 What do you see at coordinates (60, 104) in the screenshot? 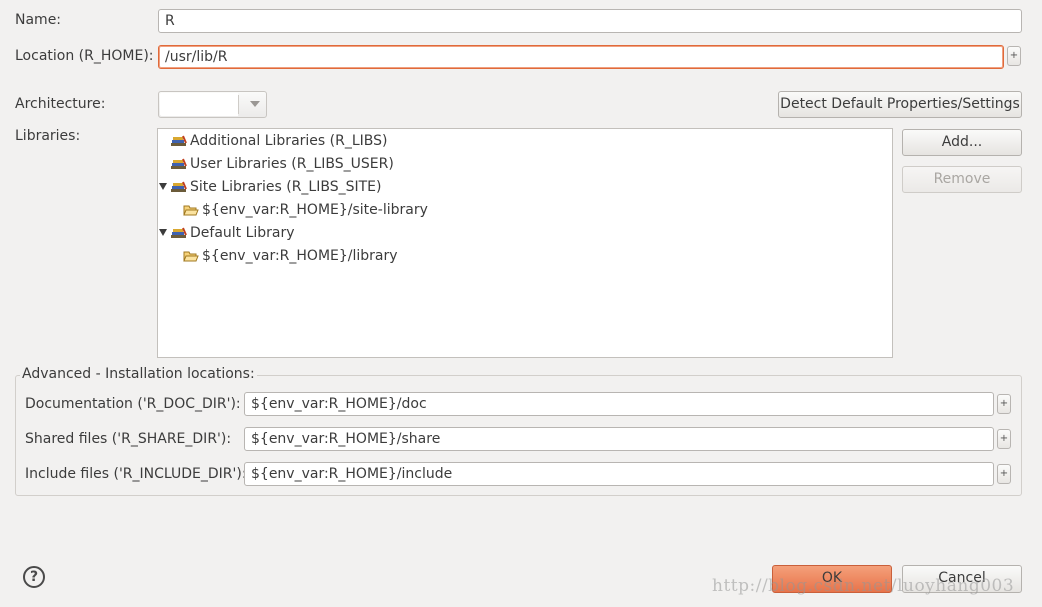
I see `architecture-label: Architecture:` at bounding box center [60, 104].